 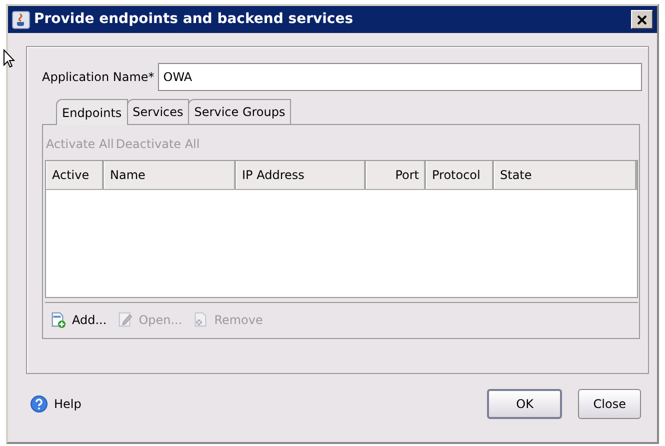 I want to click on column-header: Port, so click(x=396, y=175).